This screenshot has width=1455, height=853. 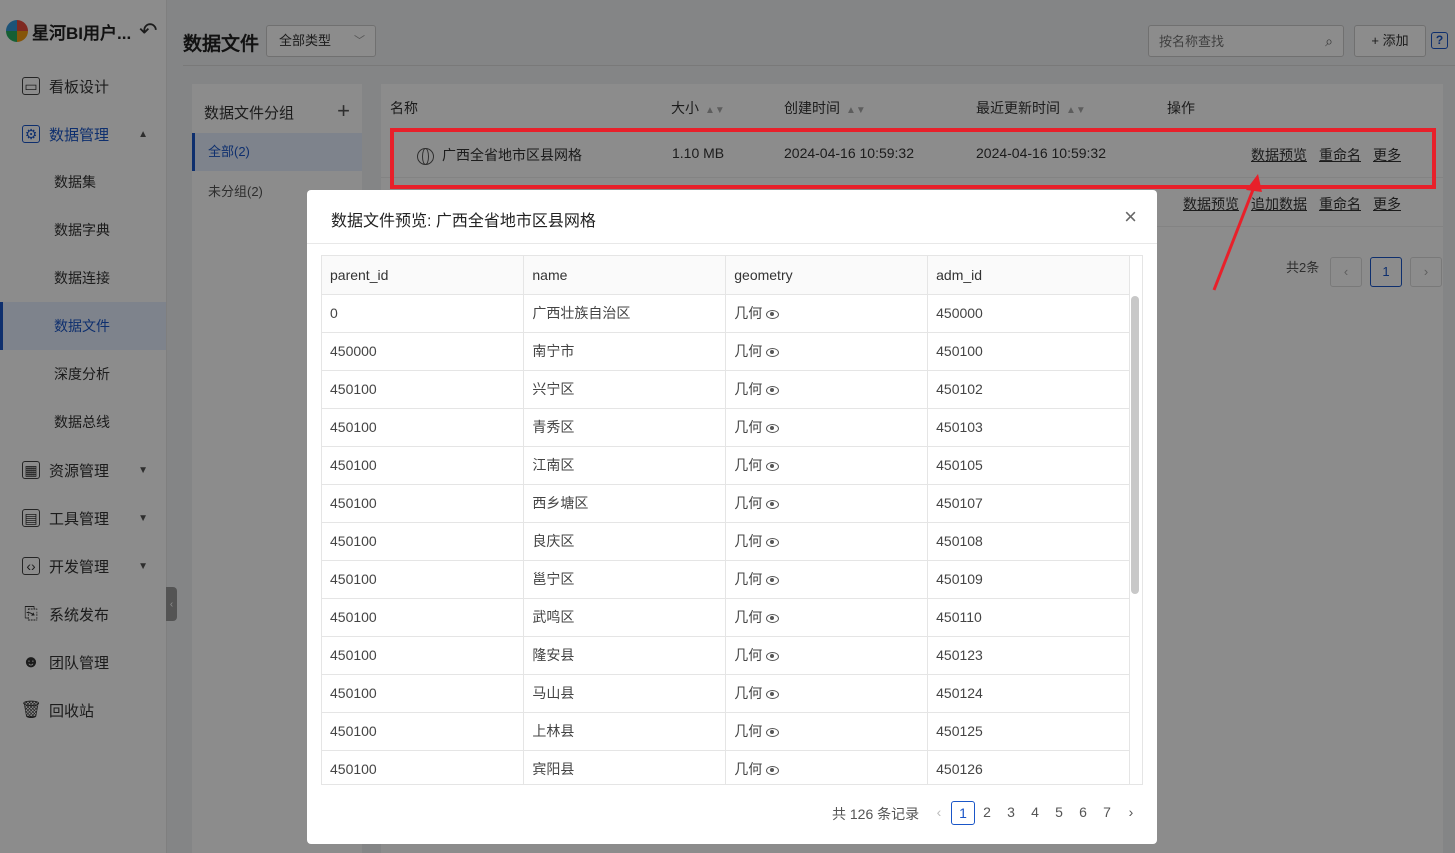 I want to click on col-header-parent-id: parent_id, so click(x=423, y=275).